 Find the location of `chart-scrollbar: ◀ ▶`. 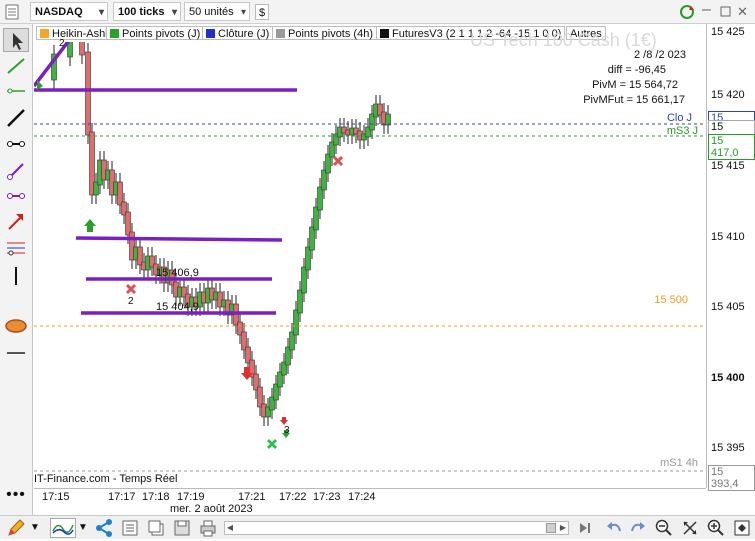

chart-scrollbar: ◀ ▶ is located at coordinates (396, 528).